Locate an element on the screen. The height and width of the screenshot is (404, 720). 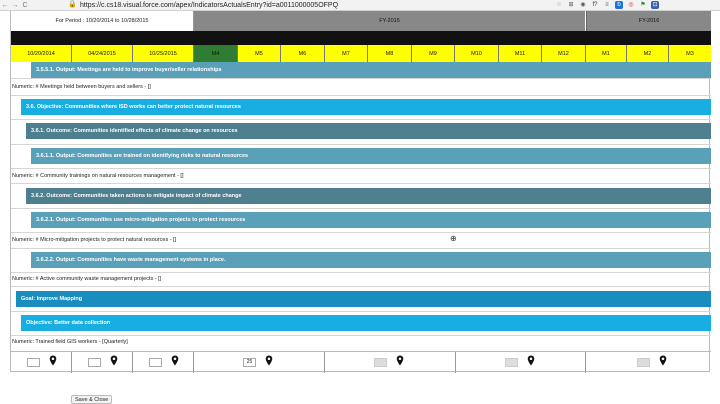
extension-icon: ⊡ is located at coordinates (655, 5).